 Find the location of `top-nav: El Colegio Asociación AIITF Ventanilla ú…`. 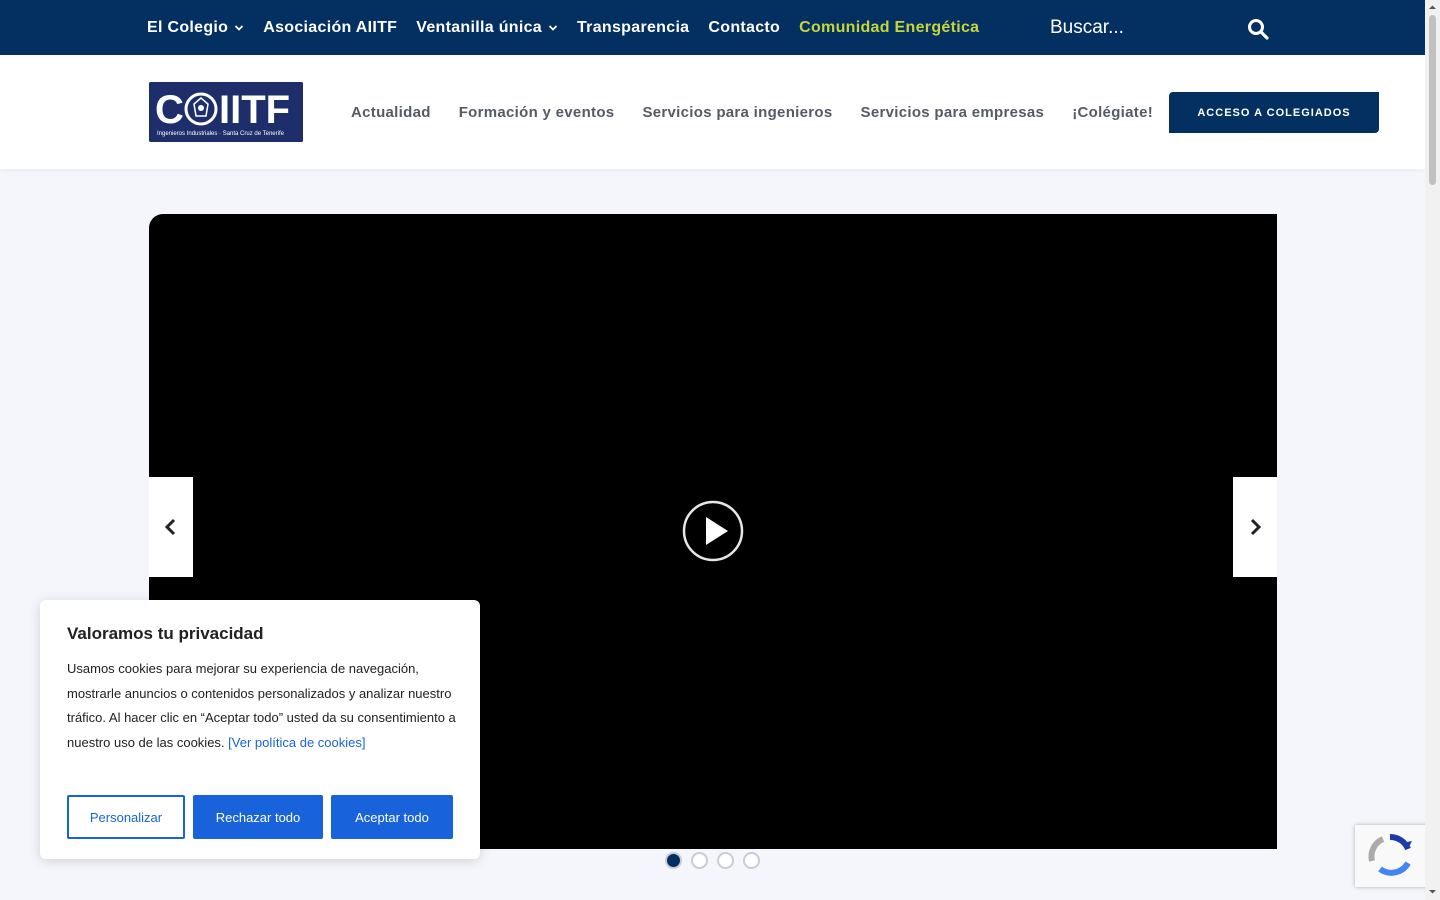

top-nav: El Colegio Asociación AIITF Ventanilla ú… is located at coordinates (572, 27).